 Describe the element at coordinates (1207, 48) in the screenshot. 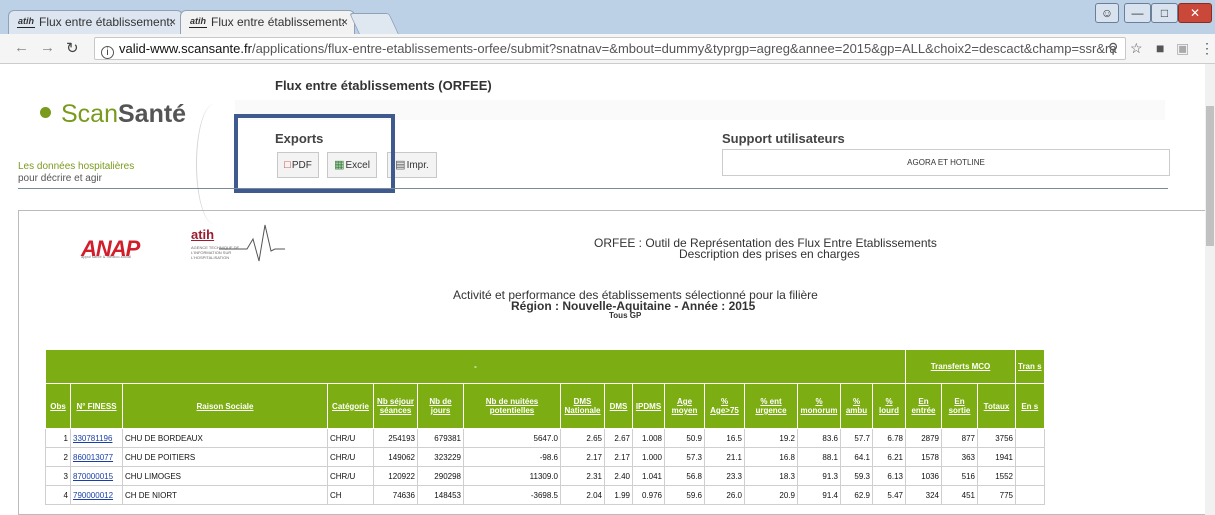

I see `menu-icon: ⋮` at that location.